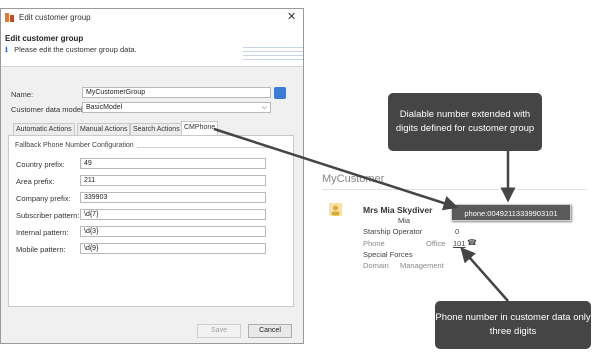  What do you see at coordinates (376, 265) in the screenshot?
I see `domain-label: Domain` at bounding box center [376, 265].